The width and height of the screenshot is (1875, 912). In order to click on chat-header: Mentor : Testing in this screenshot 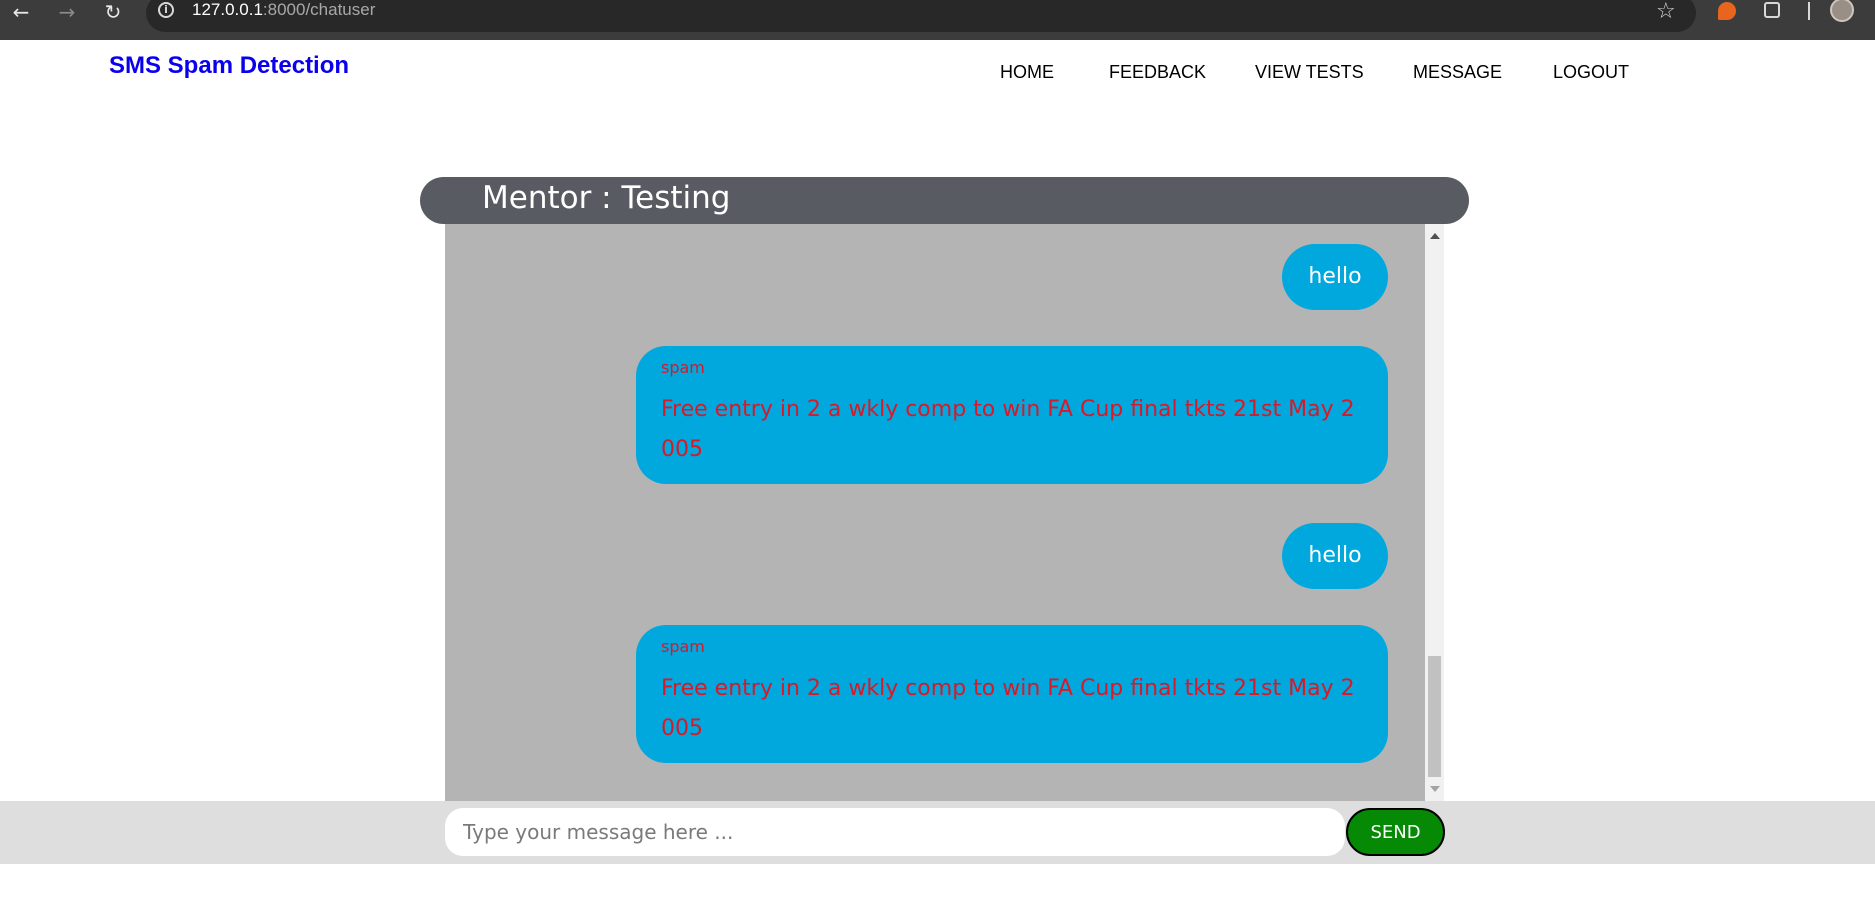, I will do `click(944, 200)`.